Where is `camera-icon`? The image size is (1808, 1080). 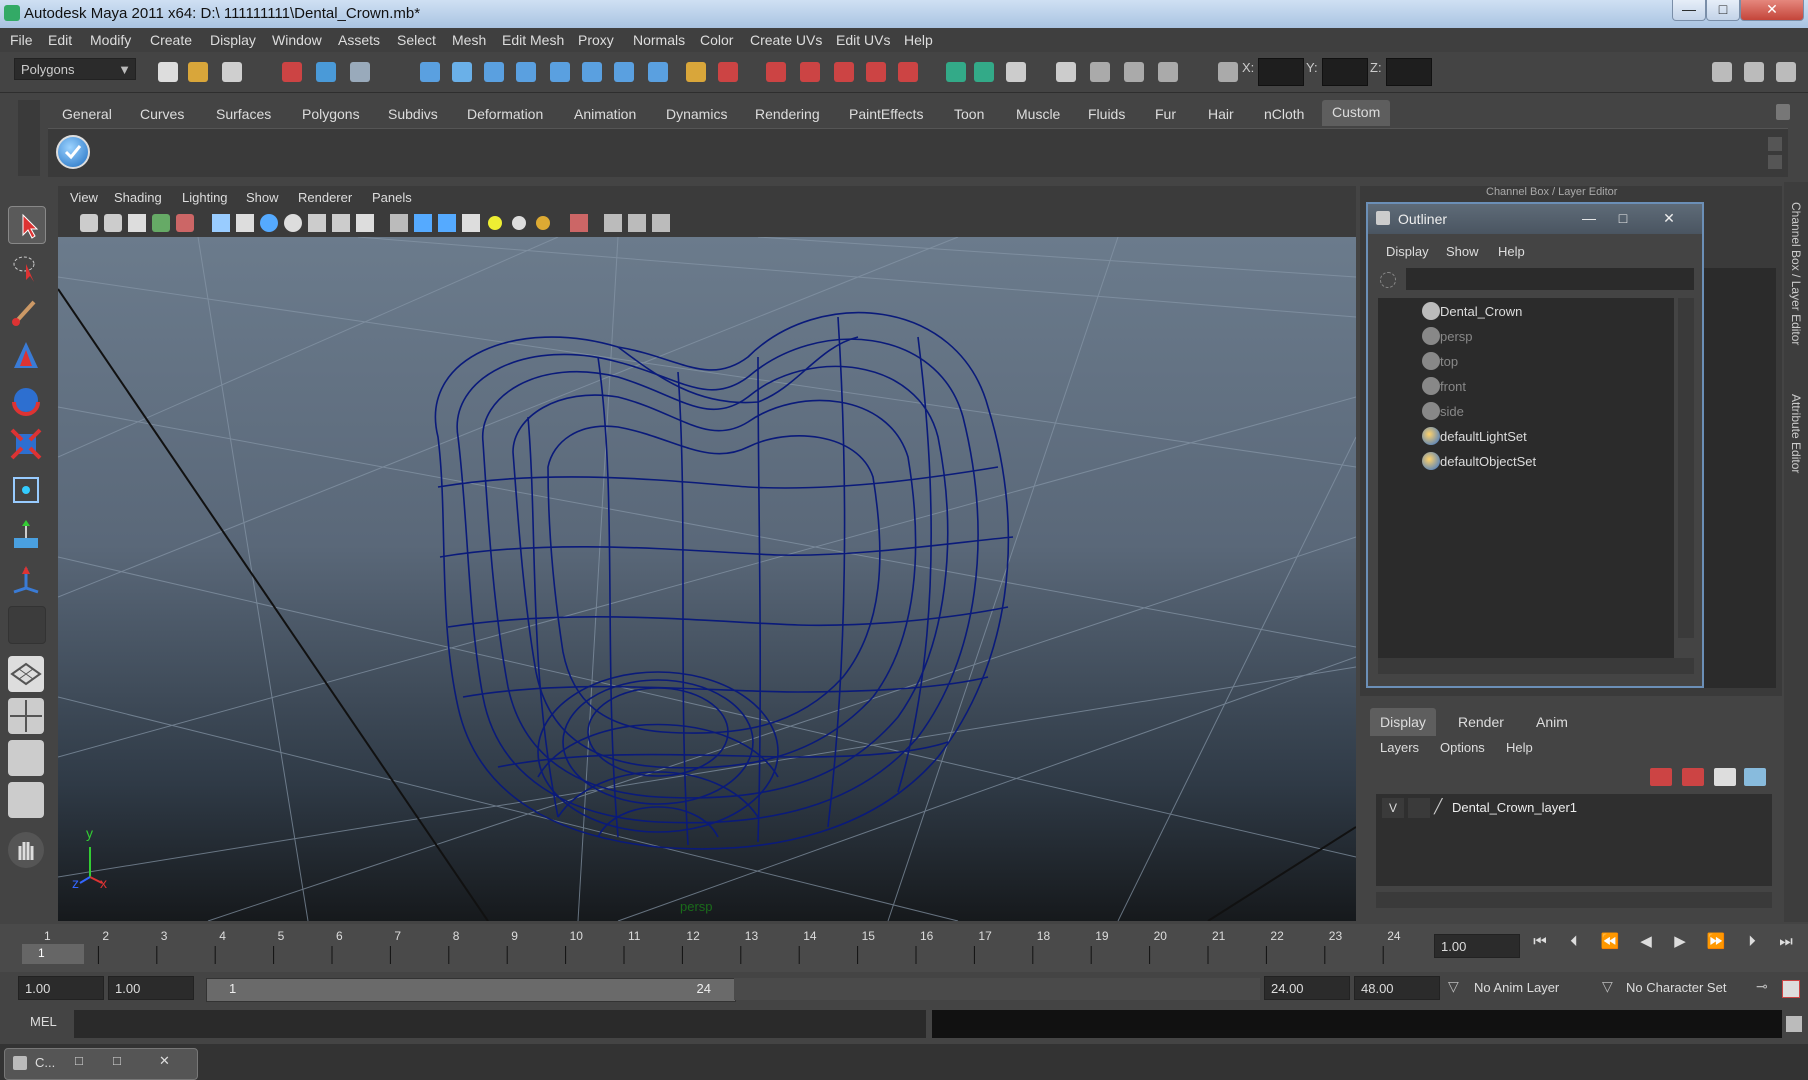 camera-icon is located at coordinates (1100, 72).